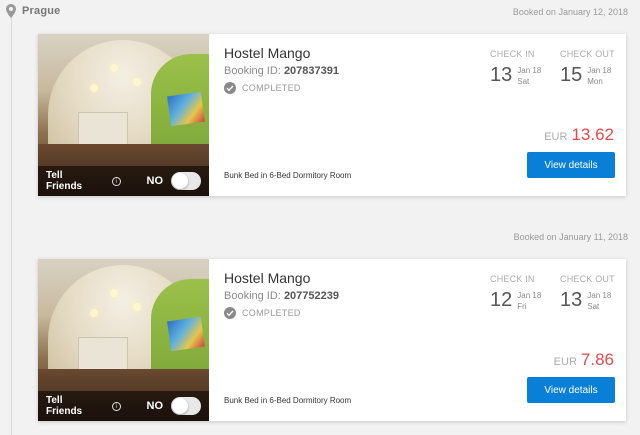 The width and height of the screenshot is (640, 435). Describe the element at coordinates (592, 134) in the screenshot. I see `price-amount: 13.62` at that location.